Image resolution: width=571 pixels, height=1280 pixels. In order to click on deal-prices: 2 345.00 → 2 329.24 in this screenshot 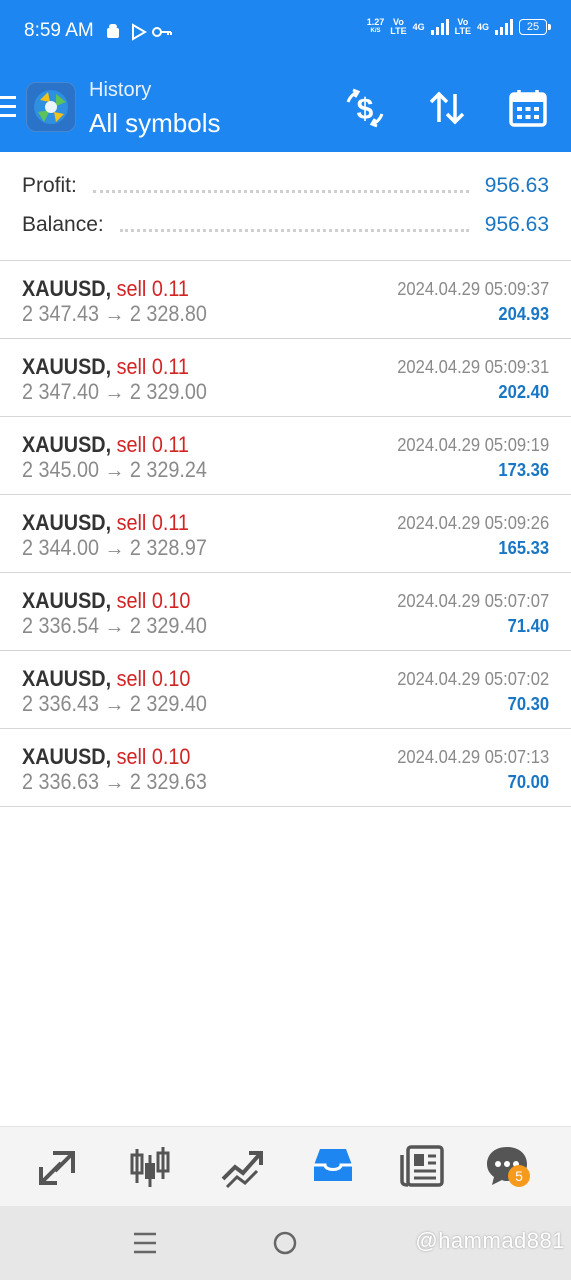, I will do `click(114, 469)`.